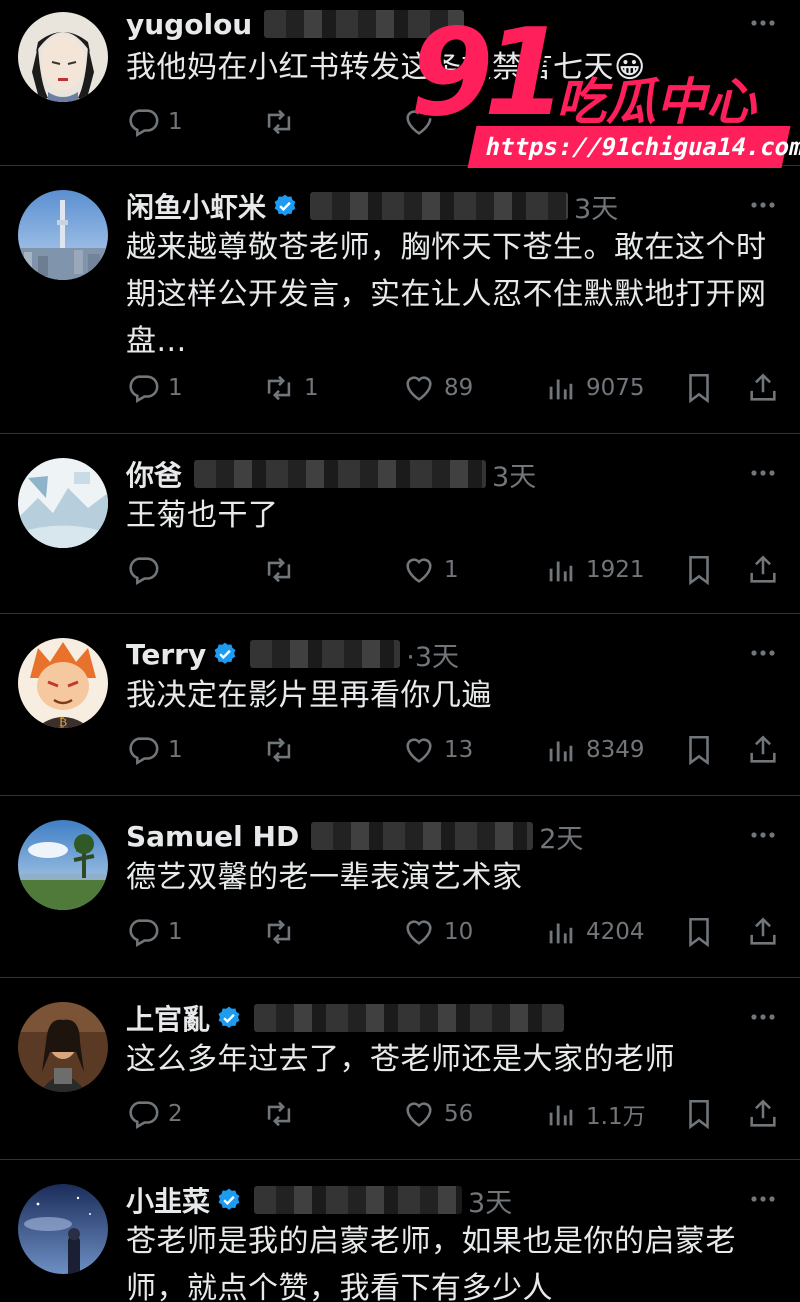 The height and width of the screenshot is (1302, 800). What do you see at coordinates (154, 474) in the screenshot?
I see `display-name: 你爸` at bounding box center [154, 474].